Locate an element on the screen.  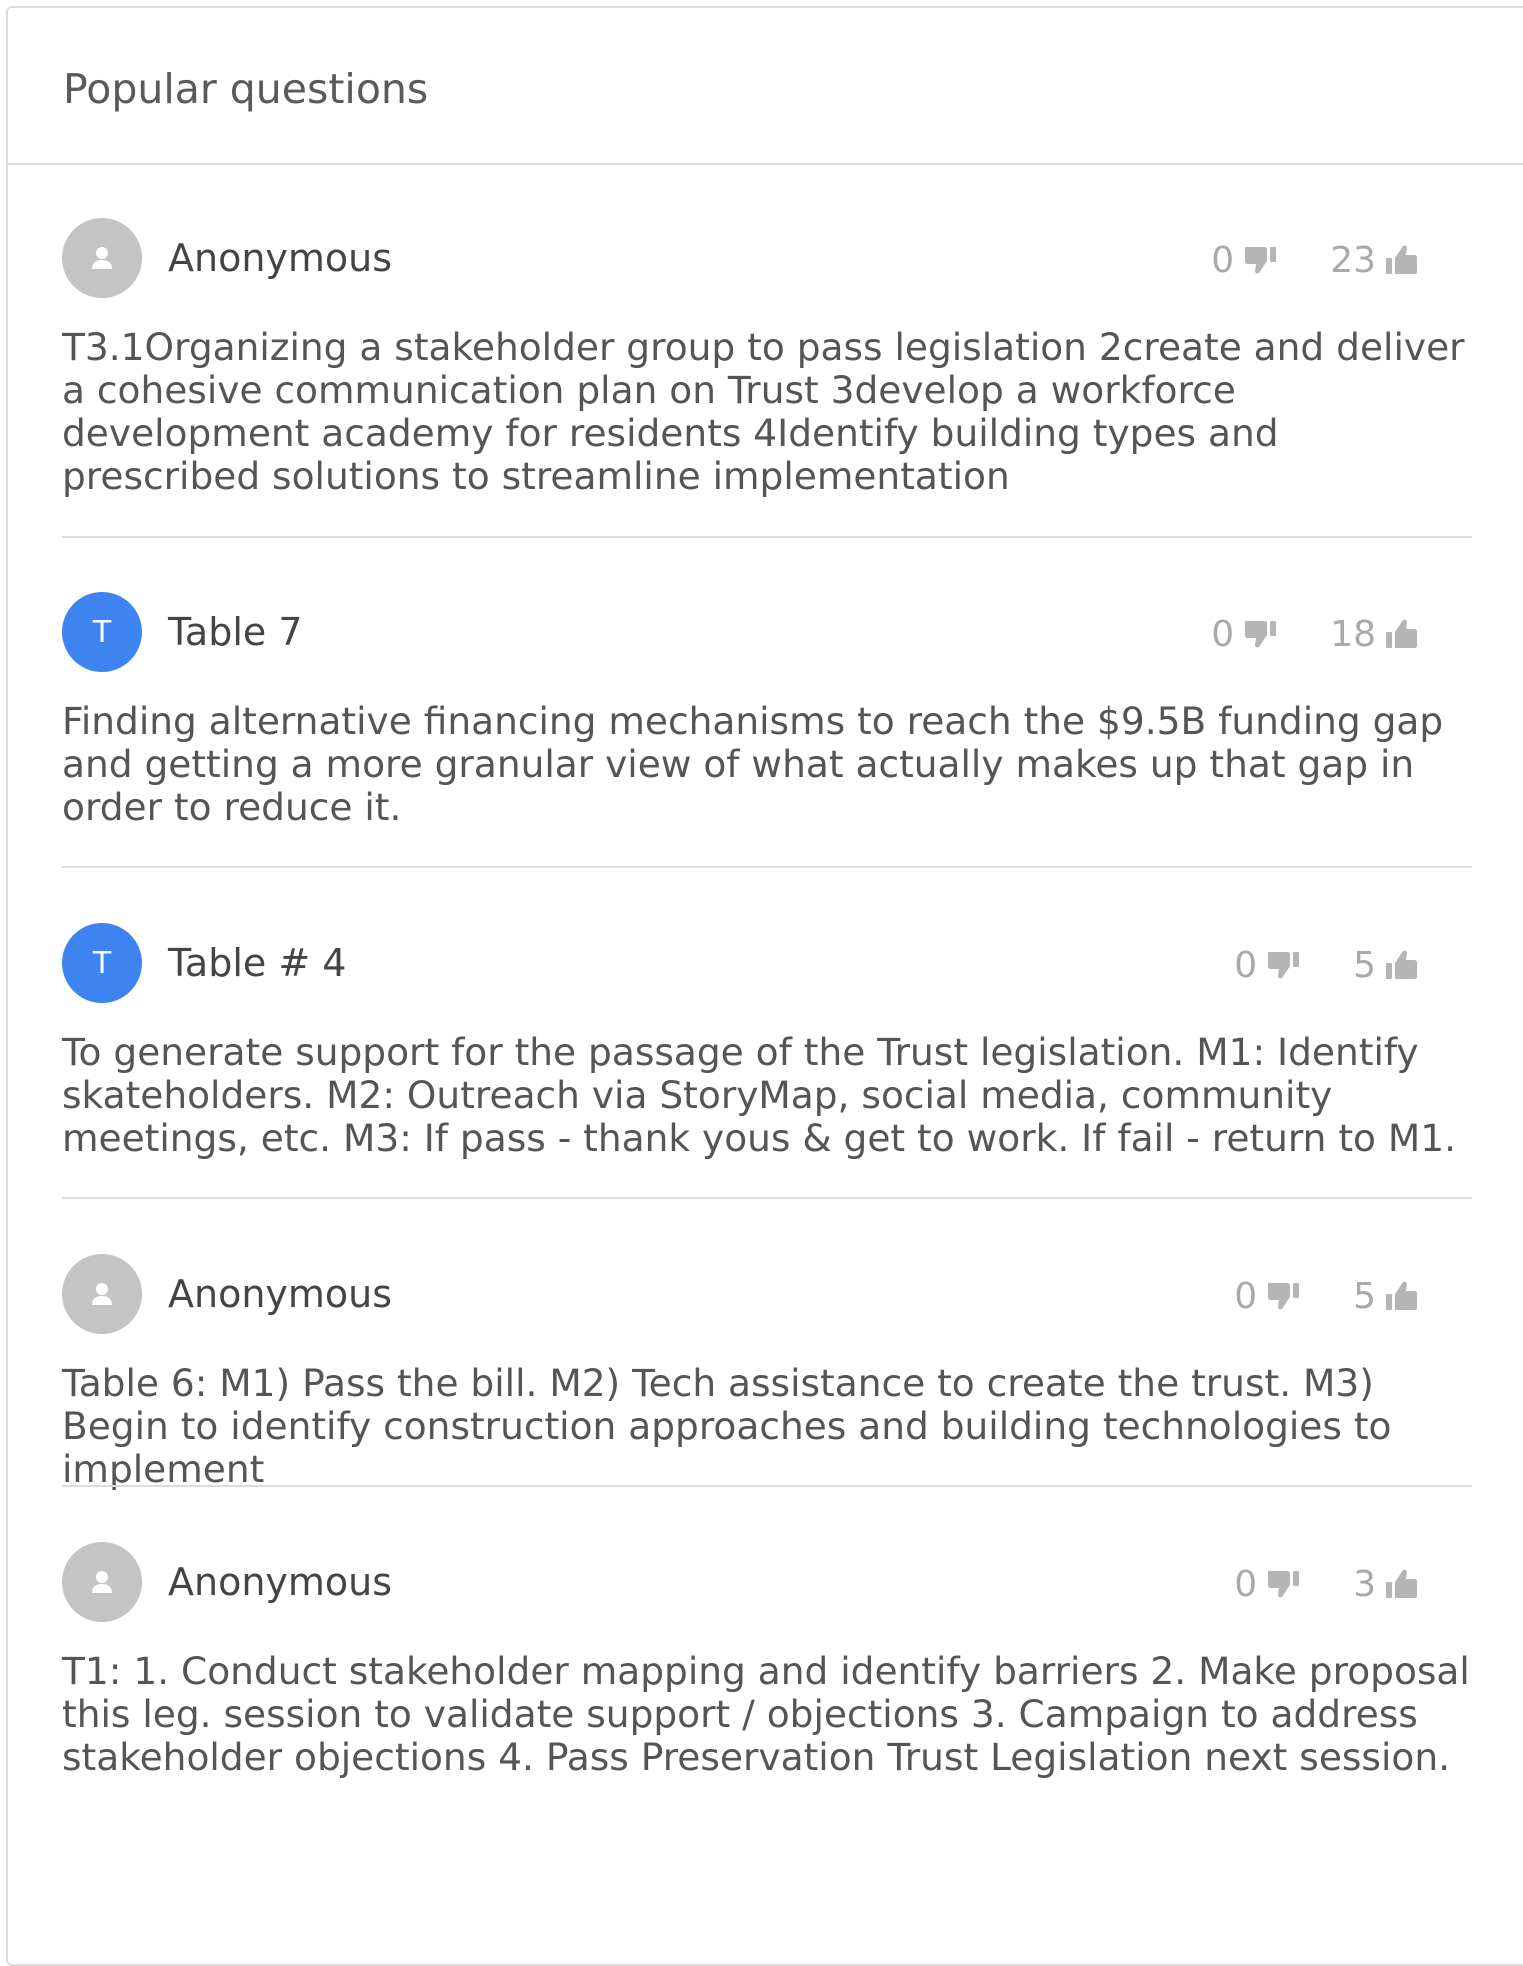
question-header: T Table 7 0 18 is located at coordinates (767, 632).